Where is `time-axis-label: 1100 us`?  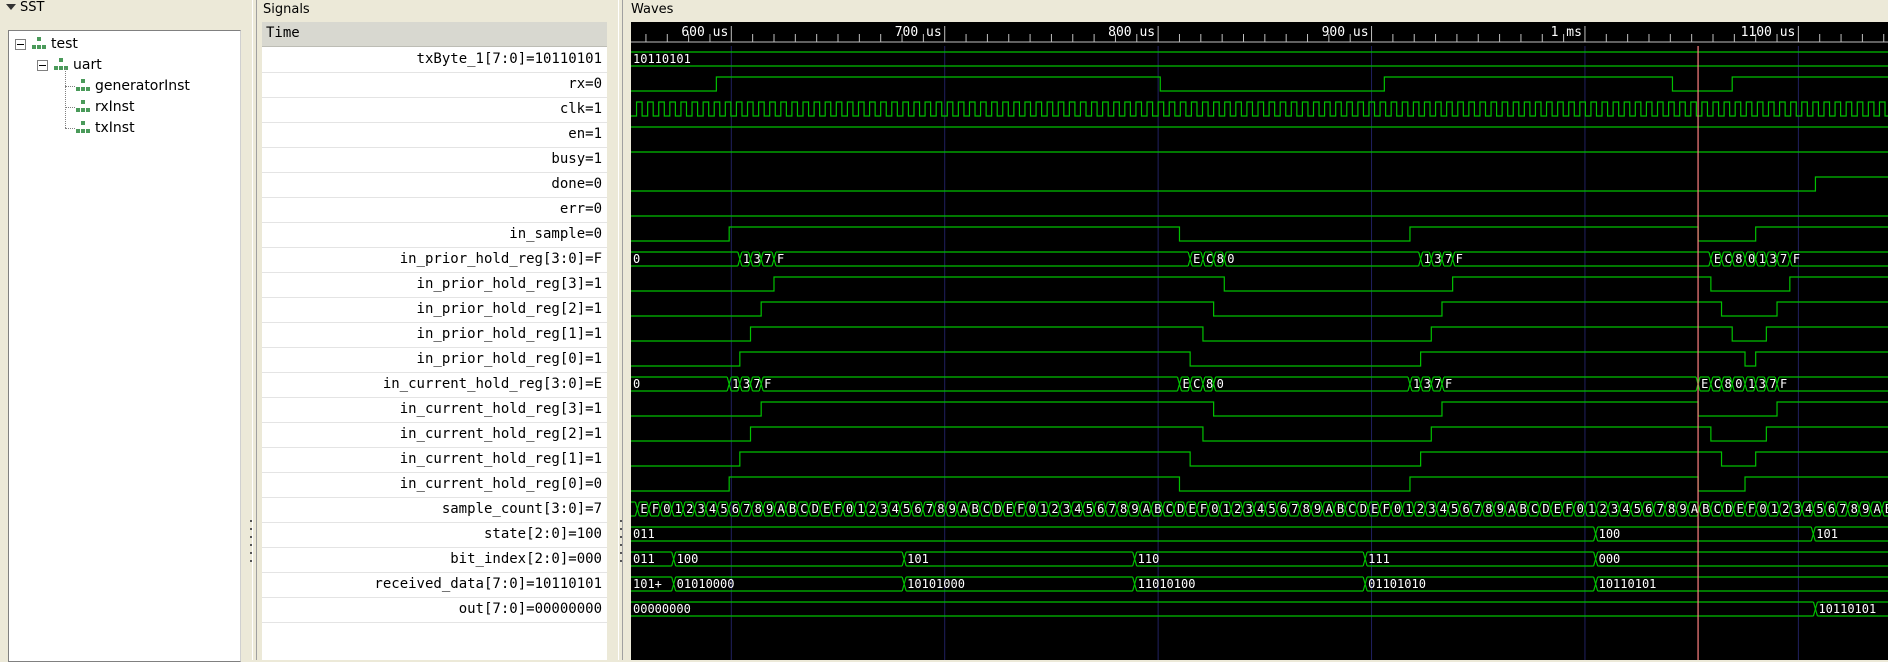
time-axis-label: 1100 us is located at coordinates (1768, 32).